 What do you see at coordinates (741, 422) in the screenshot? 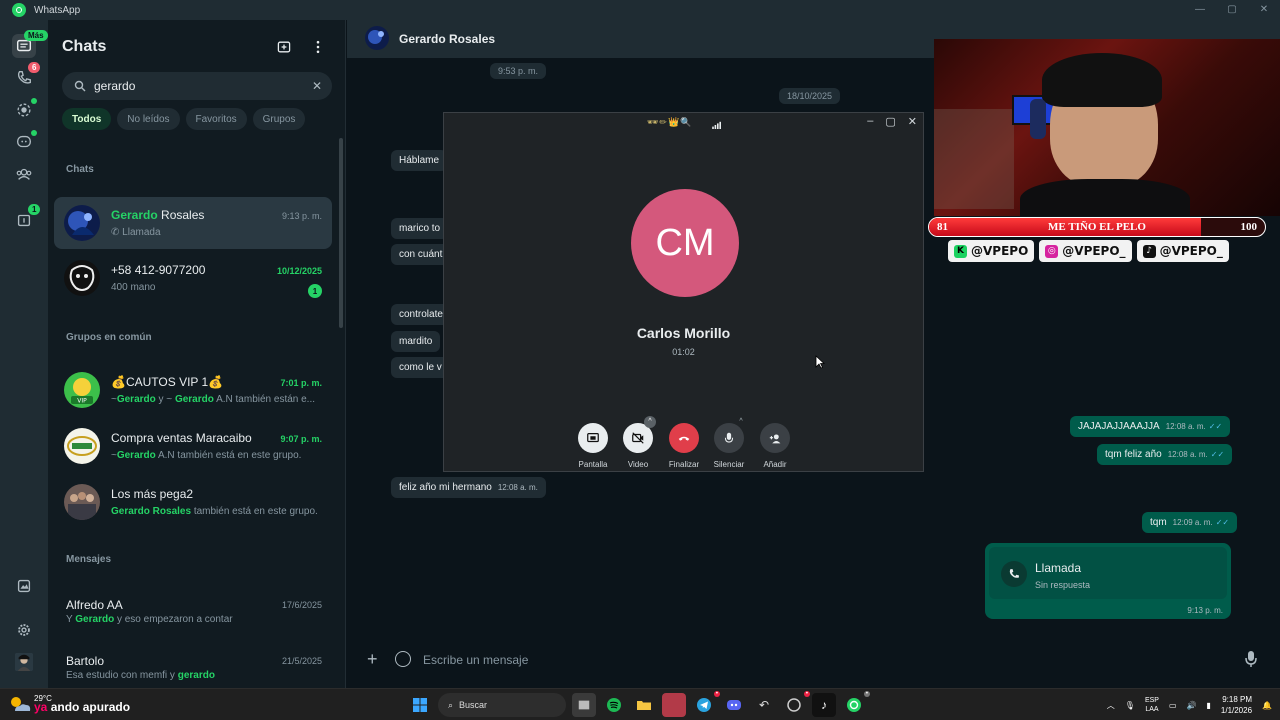
I see `mute-options-caret-icon: ^` at bounding box center [741, 422].